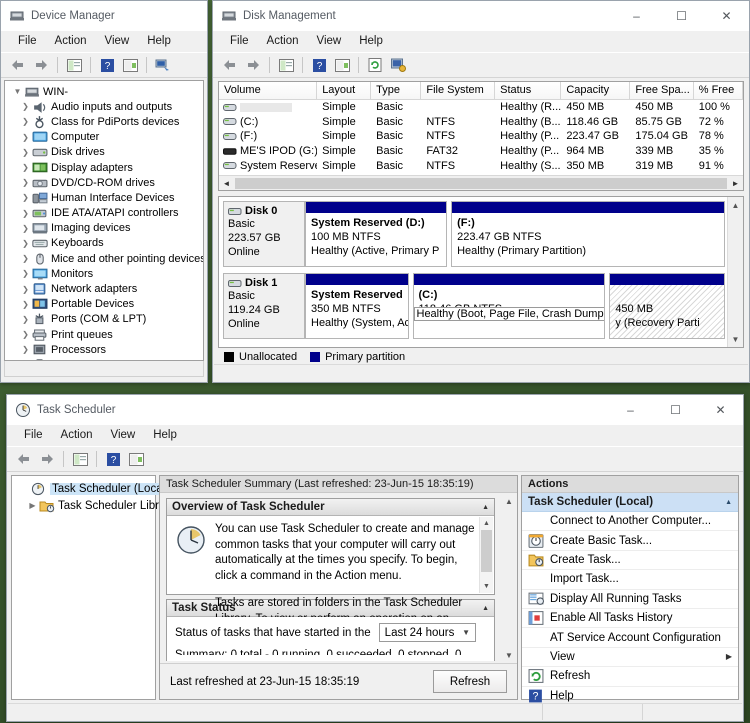 This screenshot has width=750, height=723. What do you see at coordinates (675, 410) in the screenshot?
I see `maximize-button: ☐` at bounding box center [675, 410].